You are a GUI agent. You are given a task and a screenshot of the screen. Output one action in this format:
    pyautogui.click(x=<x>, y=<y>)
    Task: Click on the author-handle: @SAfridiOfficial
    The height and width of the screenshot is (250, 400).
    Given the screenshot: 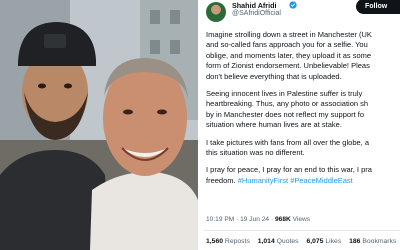 What is the action you would take?
    pyautogui.click(x=256, y=13)
    